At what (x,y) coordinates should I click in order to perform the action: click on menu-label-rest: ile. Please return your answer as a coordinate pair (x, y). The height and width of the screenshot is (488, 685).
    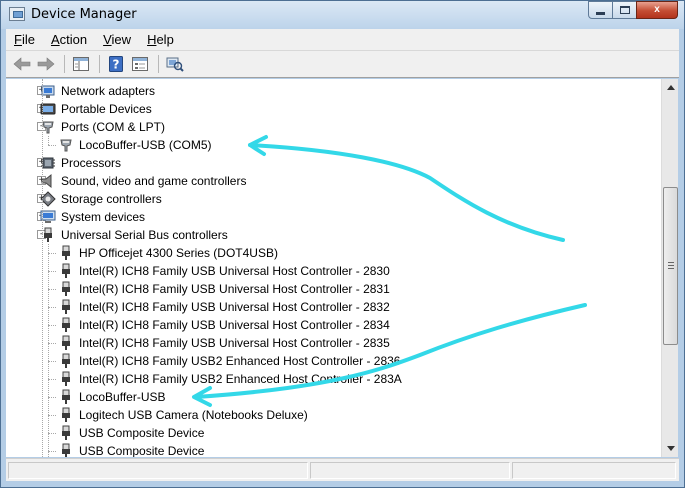
    Looking at the image, I should click on (28, 39).